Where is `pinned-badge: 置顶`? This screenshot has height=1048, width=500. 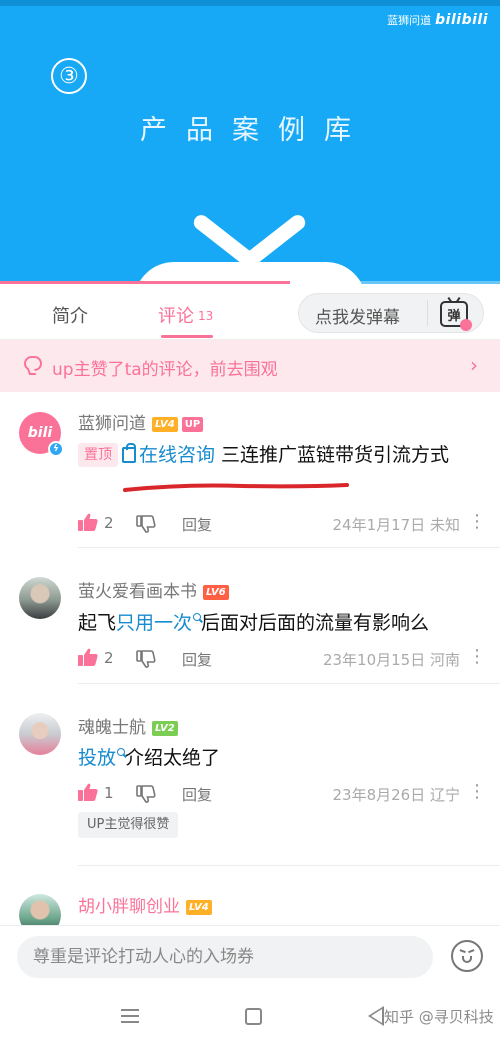 pinned-badge: 置顶 is located at coordinates (98, 455).